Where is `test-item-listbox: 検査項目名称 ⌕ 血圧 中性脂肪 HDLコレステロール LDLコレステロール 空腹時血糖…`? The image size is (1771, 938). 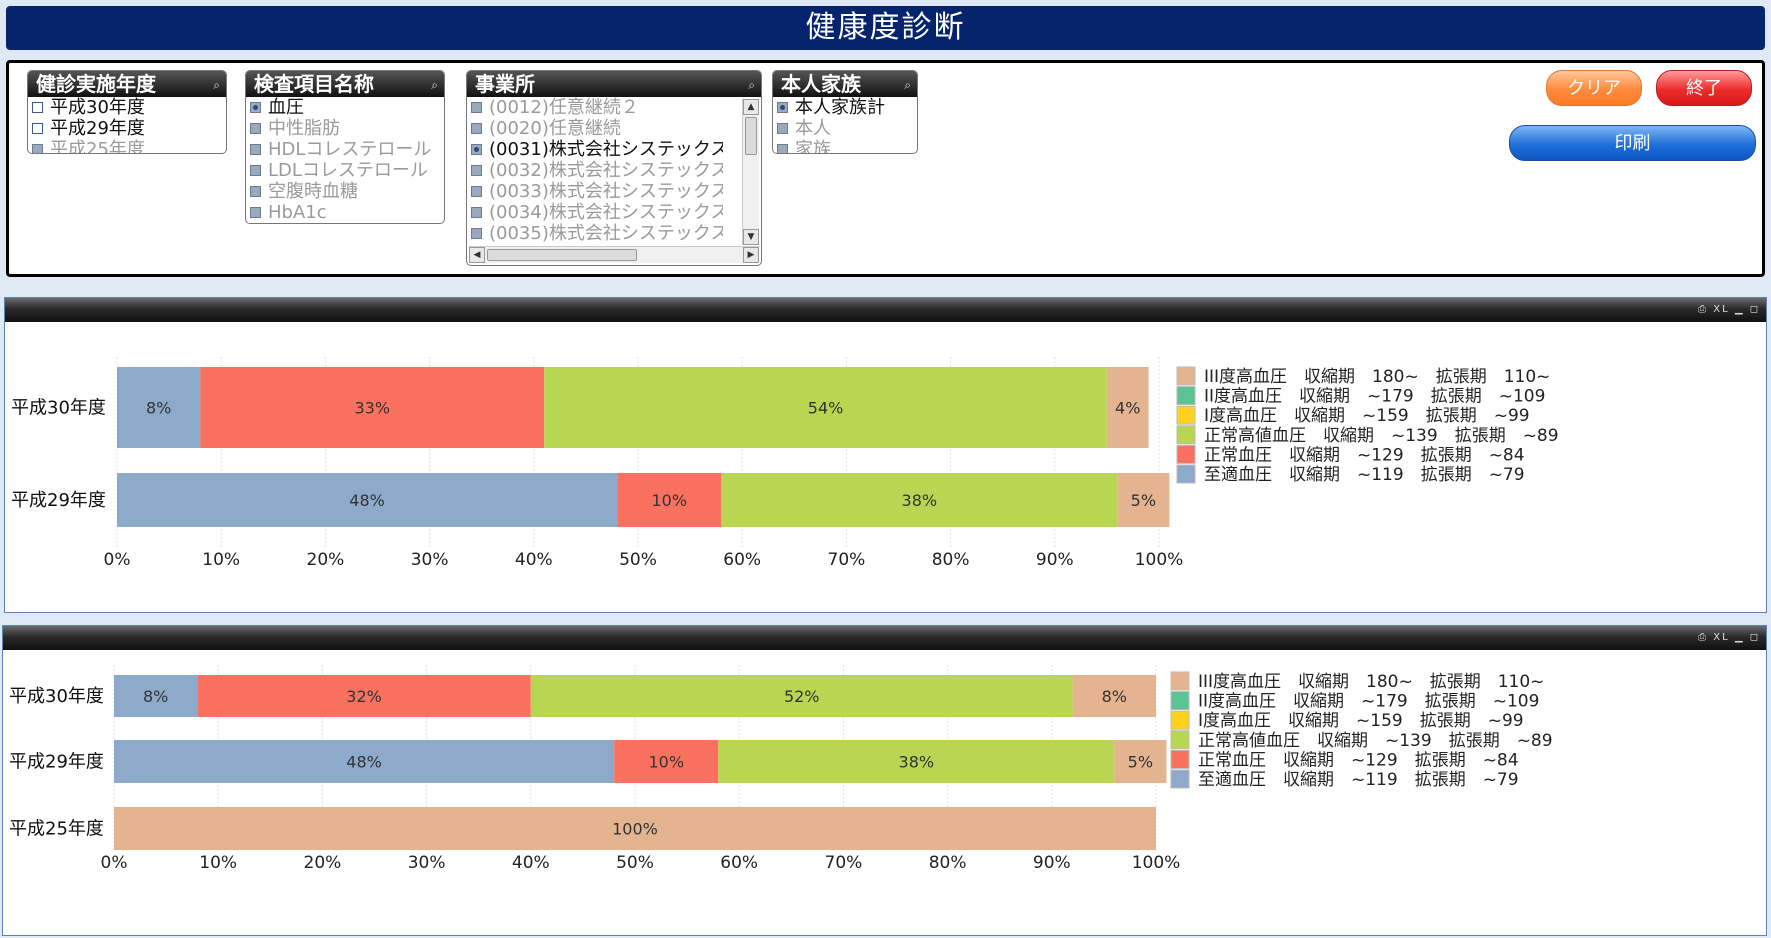
test-item-listbox: 検査項目名称 ⌕ 血圧 中性脂肪 HDLコレステロール LDLコレステロール 空腹時血糖… is located at coordinates (345, 147).